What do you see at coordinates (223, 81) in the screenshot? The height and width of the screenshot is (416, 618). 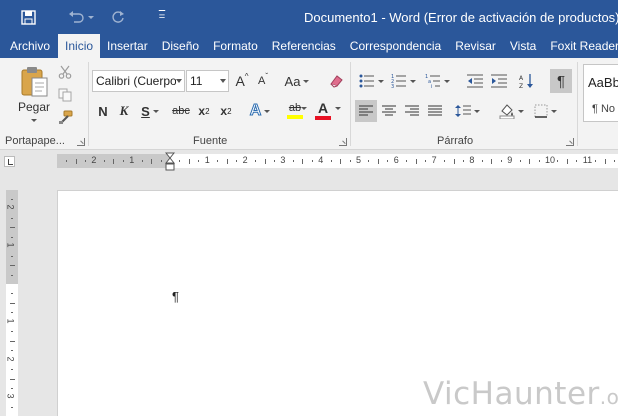 I see `font-size-dropdown-icon` at bounding box center [223, 81].